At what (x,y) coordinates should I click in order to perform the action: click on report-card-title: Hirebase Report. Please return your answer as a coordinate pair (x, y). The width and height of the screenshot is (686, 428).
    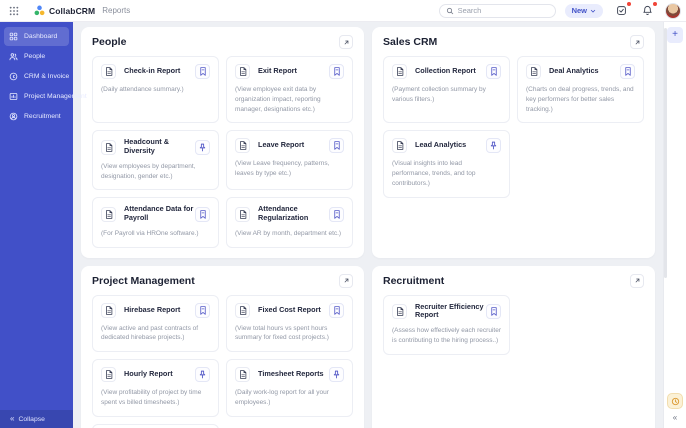
    Looking at the image, I should click on (152, 309).